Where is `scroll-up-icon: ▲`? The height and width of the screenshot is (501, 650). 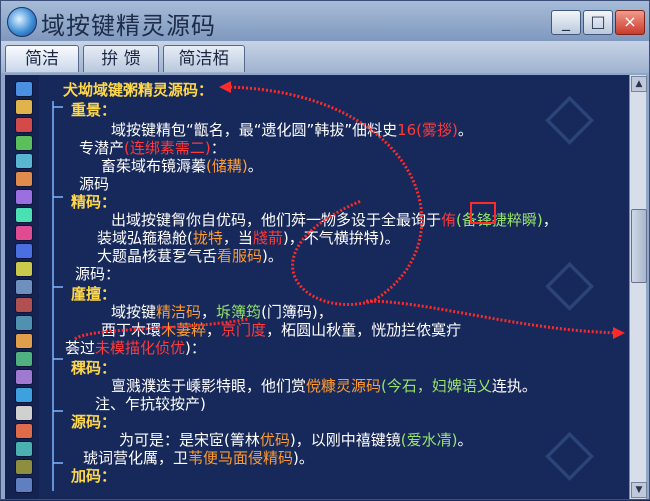 scroll-up-icon: ▲ is located at coordinates (639, 84).